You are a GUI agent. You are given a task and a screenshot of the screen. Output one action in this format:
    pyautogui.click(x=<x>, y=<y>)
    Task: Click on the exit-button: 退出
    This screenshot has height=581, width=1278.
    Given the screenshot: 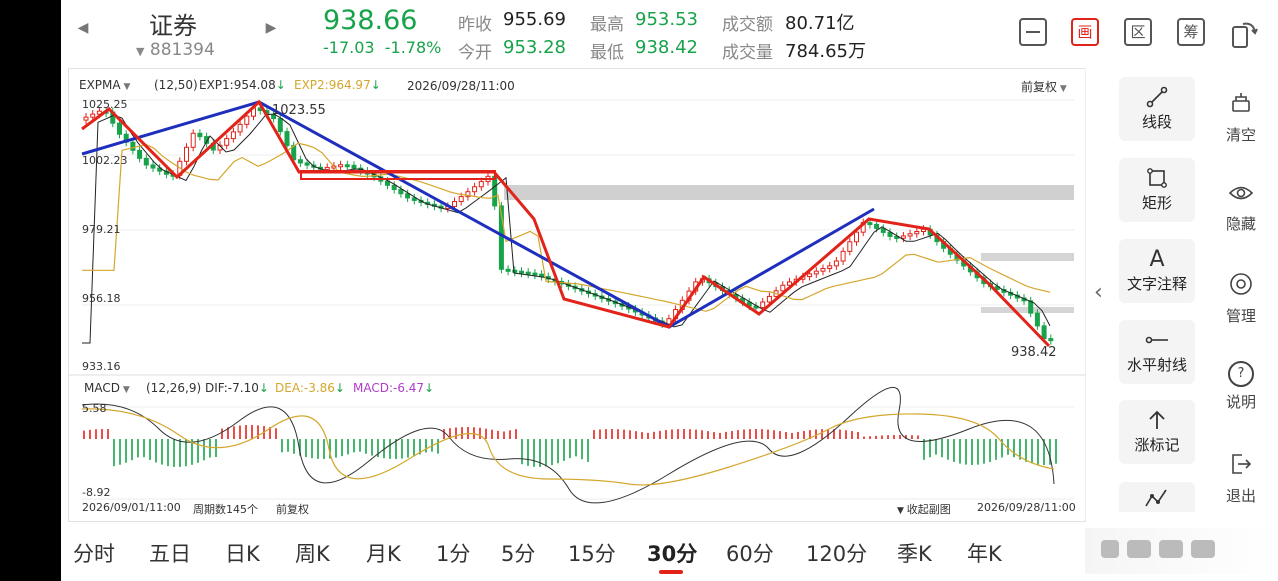 What is the action you would take?
    pyautogui.click(x=1241, y=478)
    